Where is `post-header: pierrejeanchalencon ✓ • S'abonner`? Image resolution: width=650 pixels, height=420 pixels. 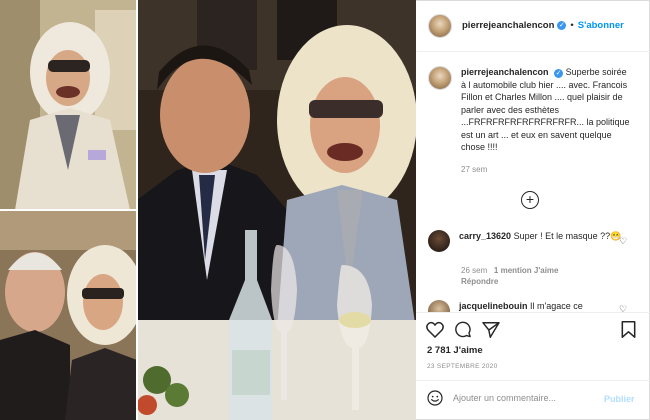 post-header: pierrejeanchalencon ✓ • S'abonner is located at coordinates (533, 26).